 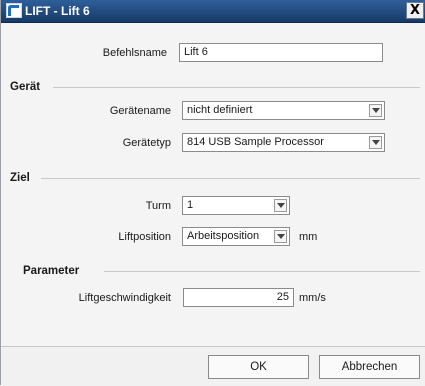 I want to click on device-name-select: nicht definiert, so click(x=283, y=110).